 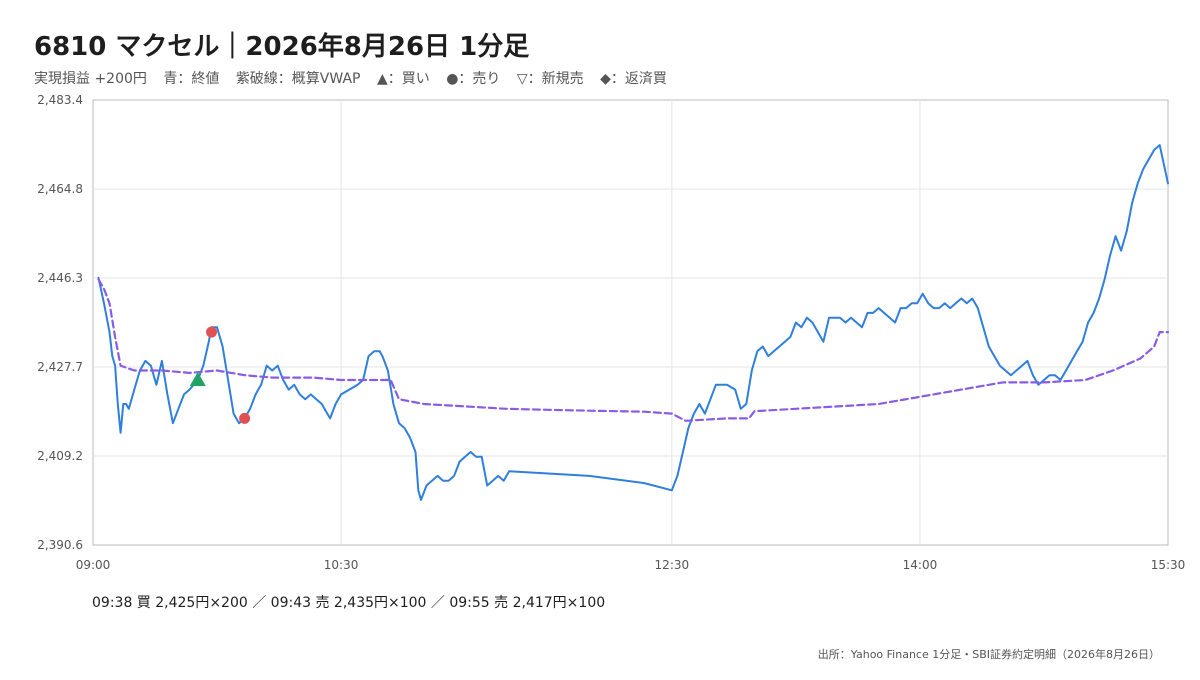 What do you see at coordinates (60, 100) in the screenshot?
I see `y-tick-label: 2,483.4` at bounding box center [60, 100].